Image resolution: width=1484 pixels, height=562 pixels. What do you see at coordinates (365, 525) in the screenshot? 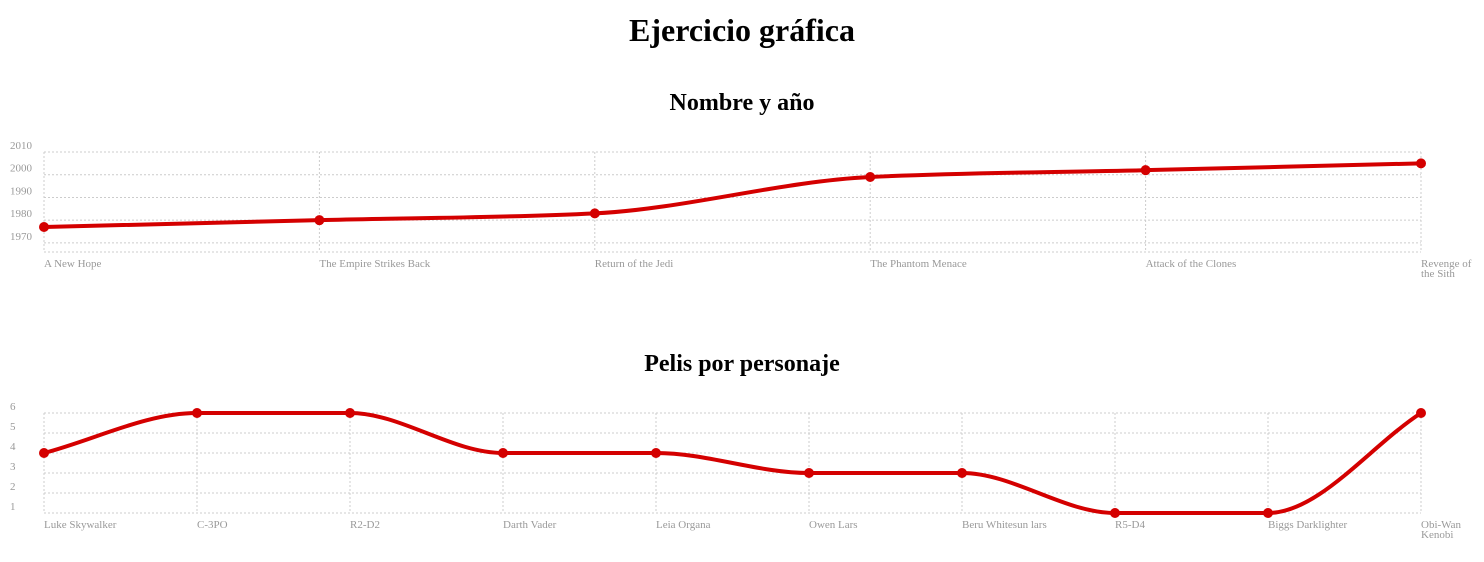
I see `x-tick-label-r2-d2: R2-D2` at bounding box center [365, 525].